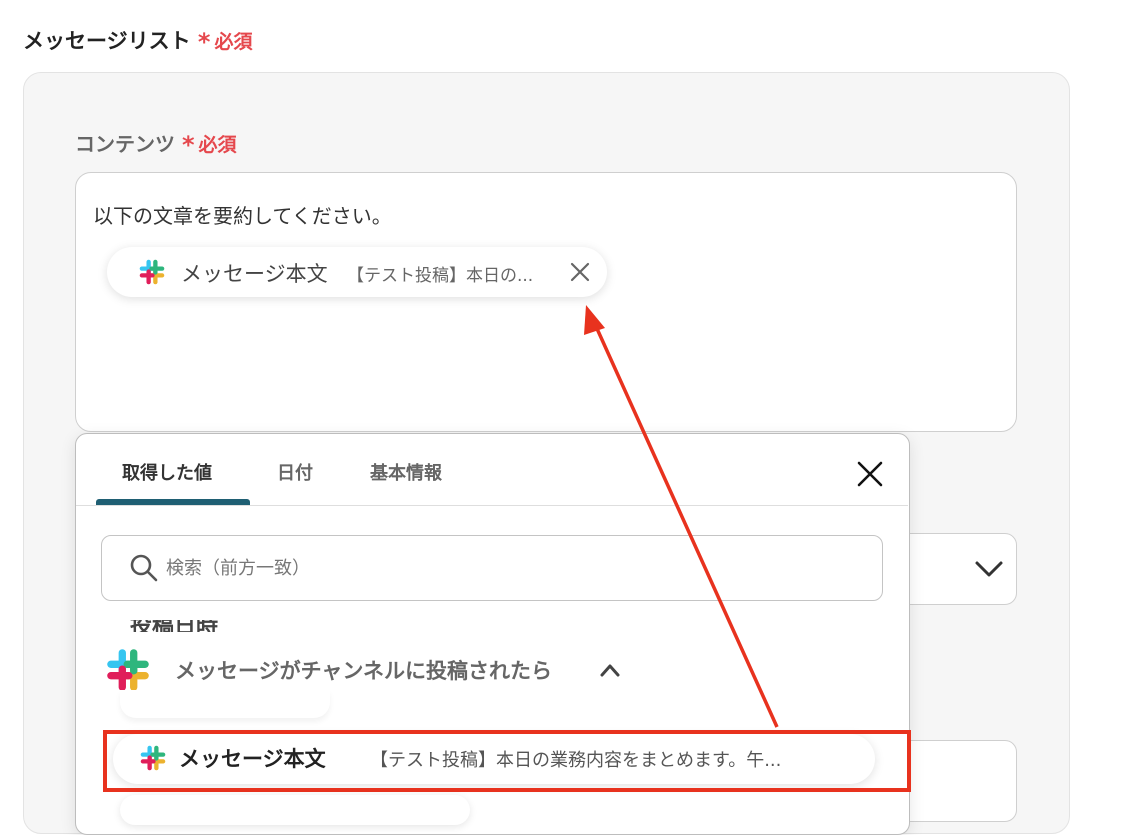 The height and width of the screenshot is (835, 1122). I want to click on content-label-text: コンテンツ, so click(125, 144).